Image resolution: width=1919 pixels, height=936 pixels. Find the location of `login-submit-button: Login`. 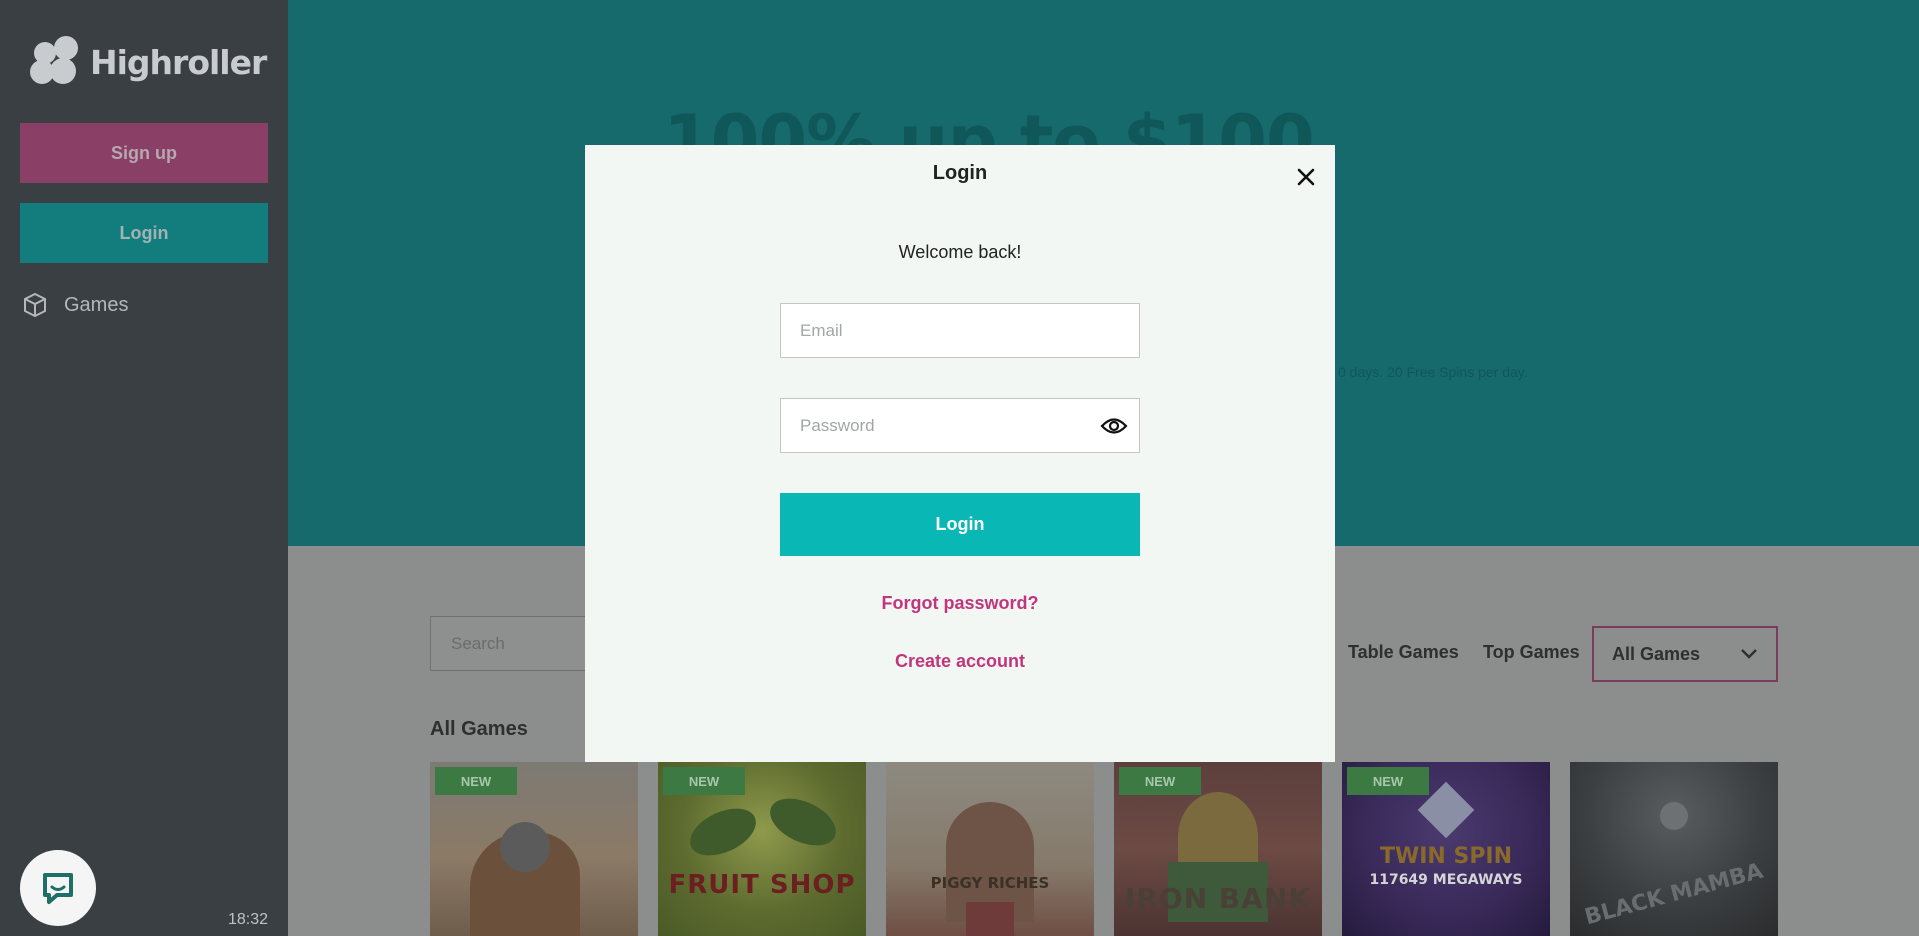

login-submit-button: Login is located at coordinates (960, 524).